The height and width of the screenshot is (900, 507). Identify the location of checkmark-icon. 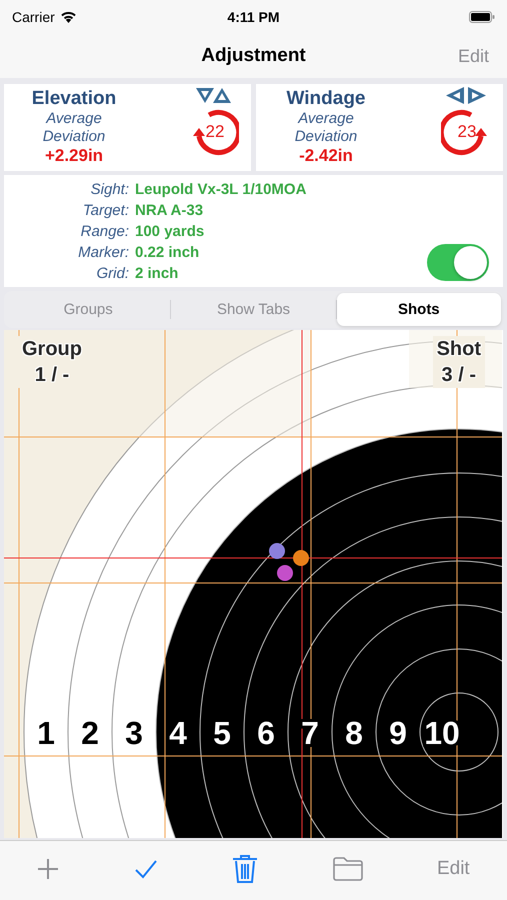
(146, 868).